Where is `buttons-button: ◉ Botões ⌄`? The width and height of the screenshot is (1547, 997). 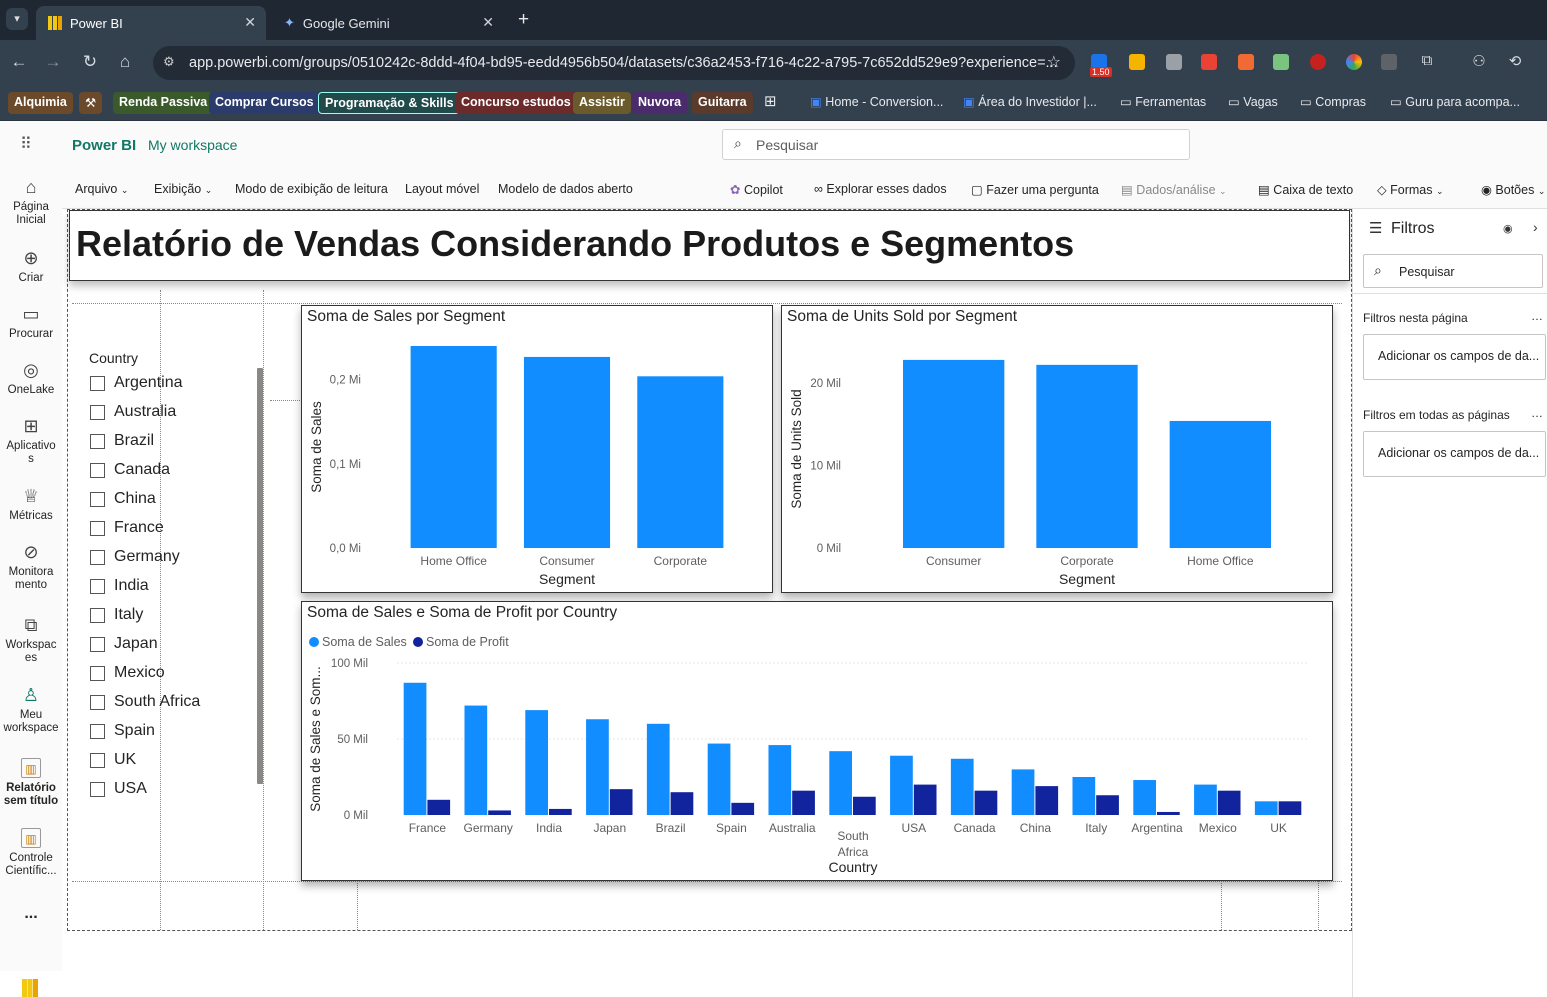
buttons-button: ◉ Botões ⌄ is located at coordinates (1513, 189).